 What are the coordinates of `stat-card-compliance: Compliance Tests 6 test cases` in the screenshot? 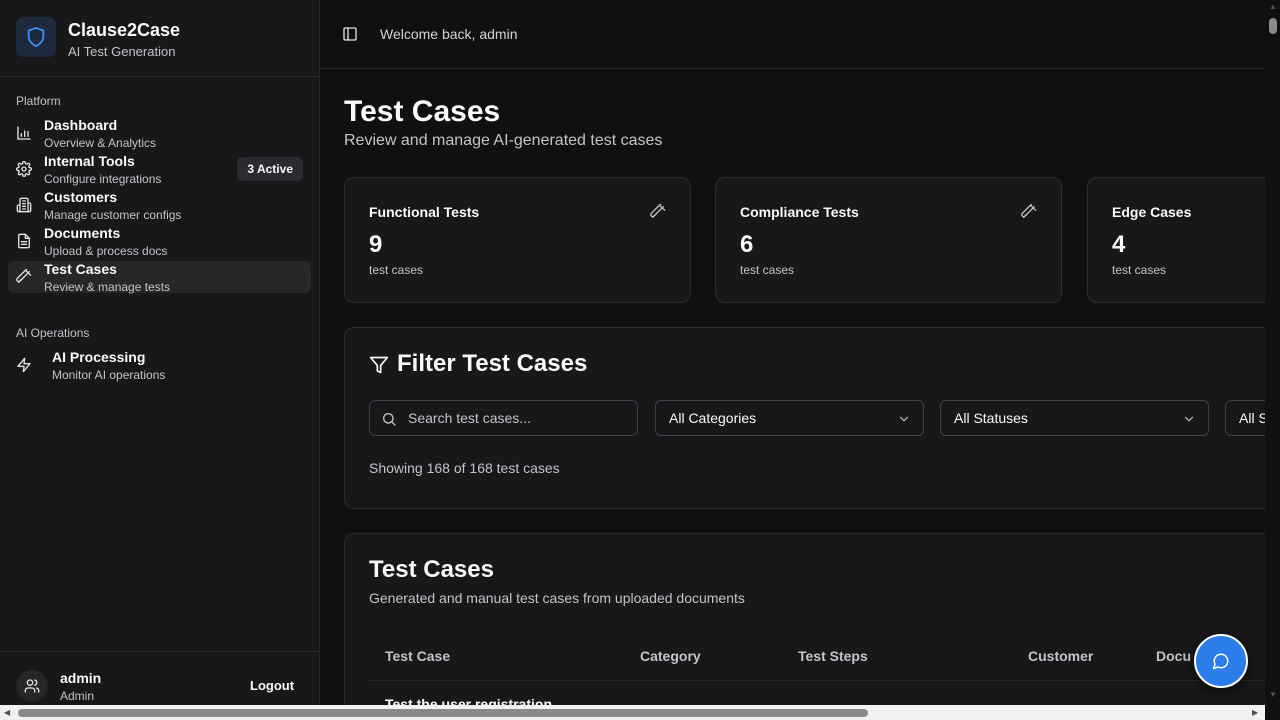 It's located at (888, 240).